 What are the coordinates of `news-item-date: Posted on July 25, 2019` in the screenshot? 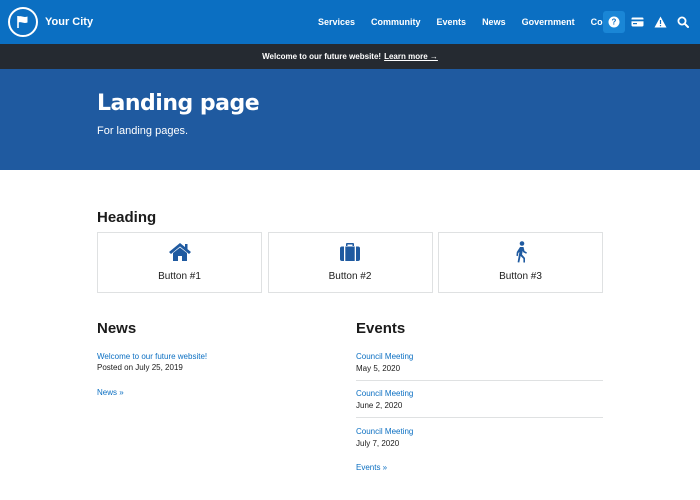 It's located at (140, 367).